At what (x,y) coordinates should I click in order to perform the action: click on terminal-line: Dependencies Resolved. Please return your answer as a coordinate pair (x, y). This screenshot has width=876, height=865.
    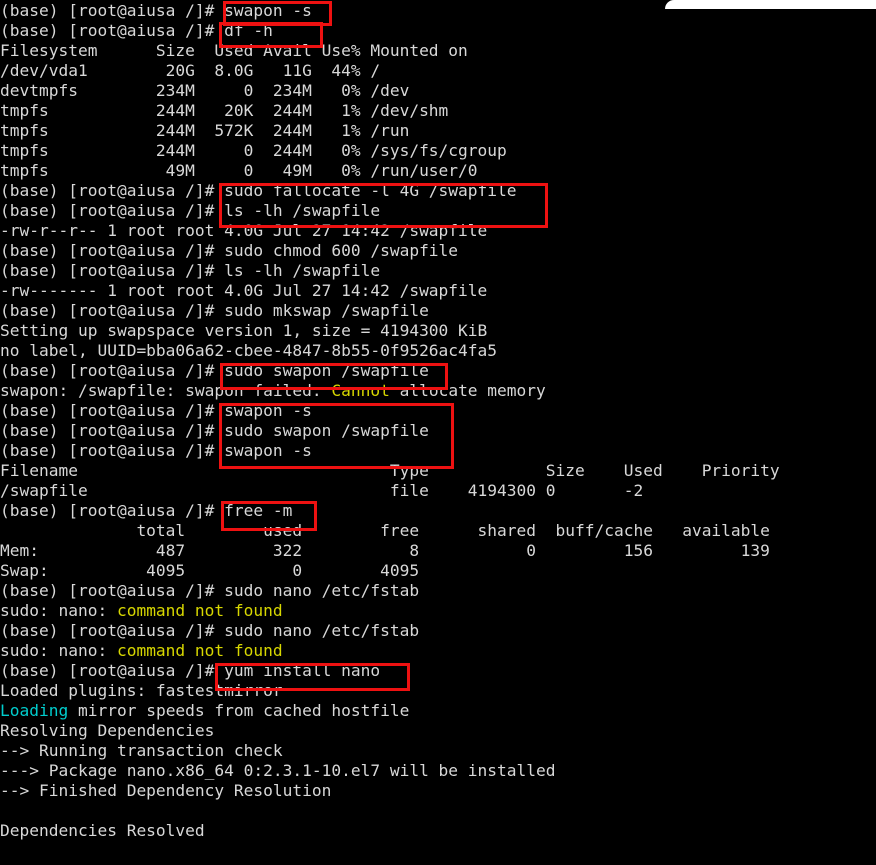
    Looking at the image, I should click on (438, 831).